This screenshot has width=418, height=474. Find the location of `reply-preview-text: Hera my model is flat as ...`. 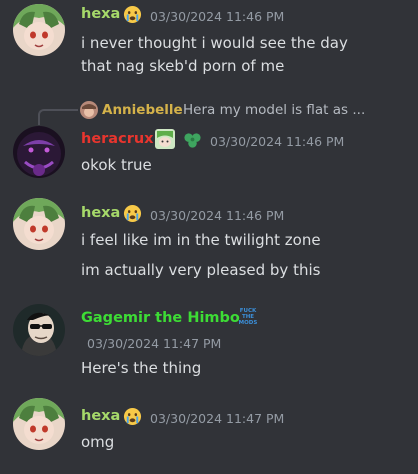

reply-preview-text: Hera my model is flat as ... is located at coordinates (274, 110).